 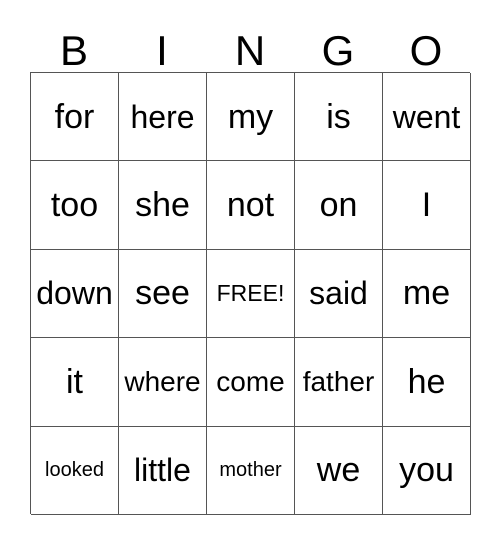 I want to click on bingo-cell-r4c4: father, so click(x=339, y=382).